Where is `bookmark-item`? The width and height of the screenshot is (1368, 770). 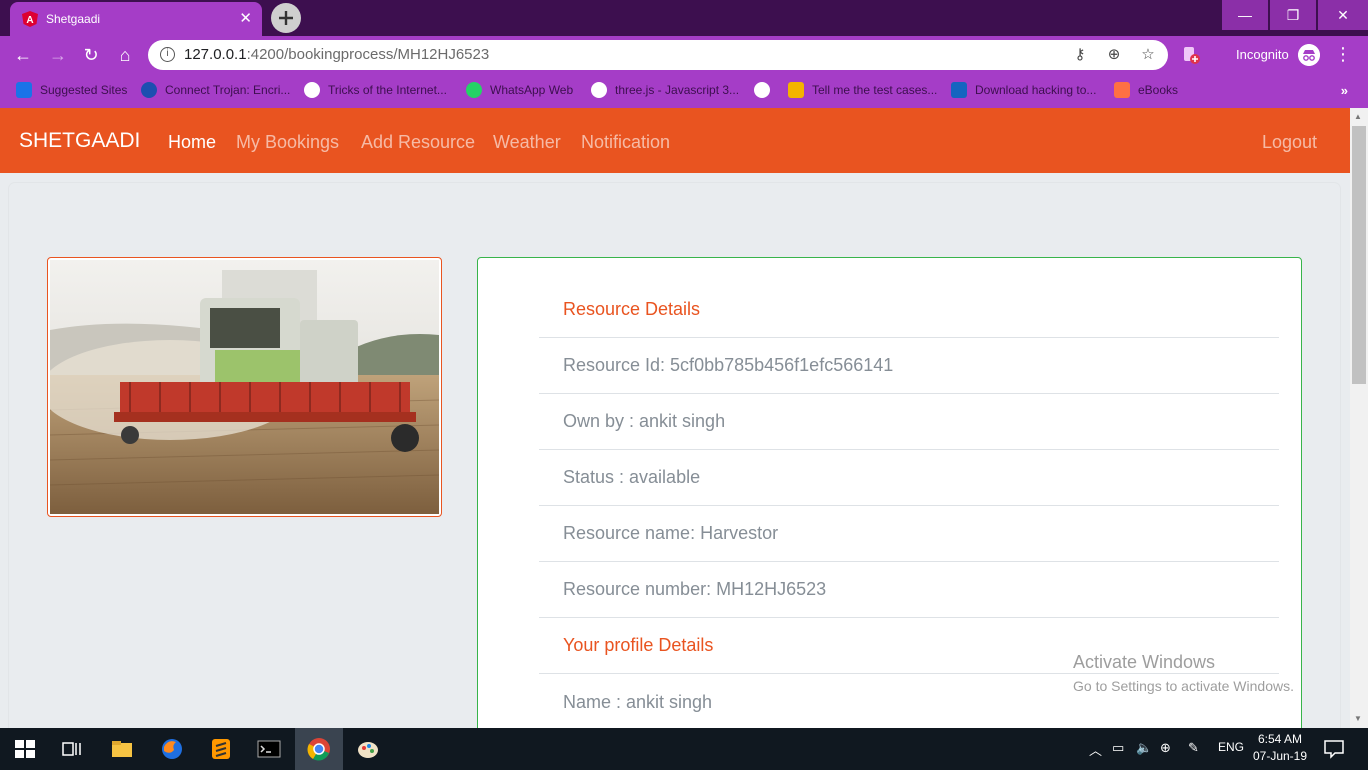
bookmark-item is located at coordinates (766, 91).